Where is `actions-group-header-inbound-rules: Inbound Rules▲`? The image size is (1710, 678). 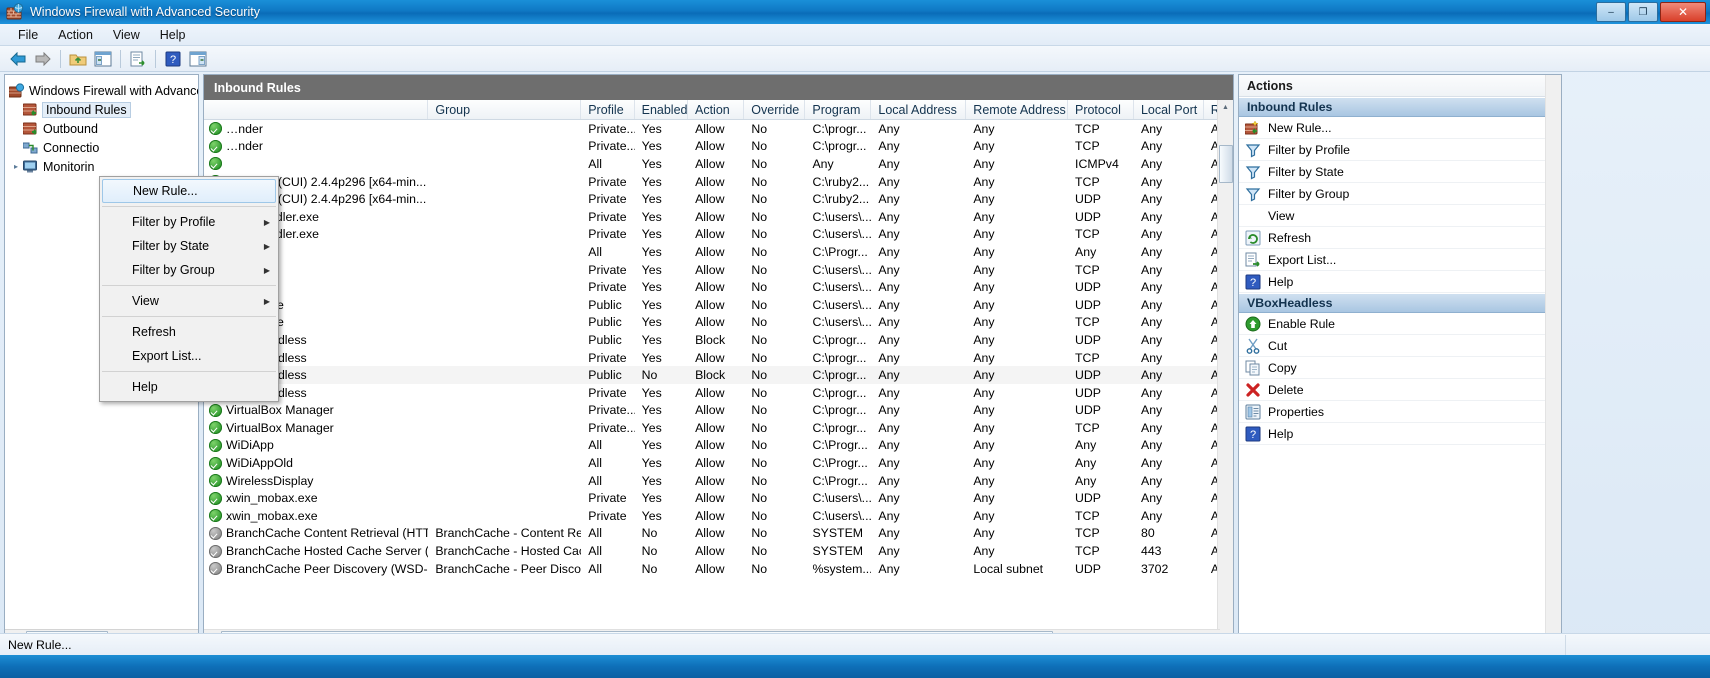 actions-group-header-inbound-rules: Inbound Rules▲ is located at coordinates (1400, 107).